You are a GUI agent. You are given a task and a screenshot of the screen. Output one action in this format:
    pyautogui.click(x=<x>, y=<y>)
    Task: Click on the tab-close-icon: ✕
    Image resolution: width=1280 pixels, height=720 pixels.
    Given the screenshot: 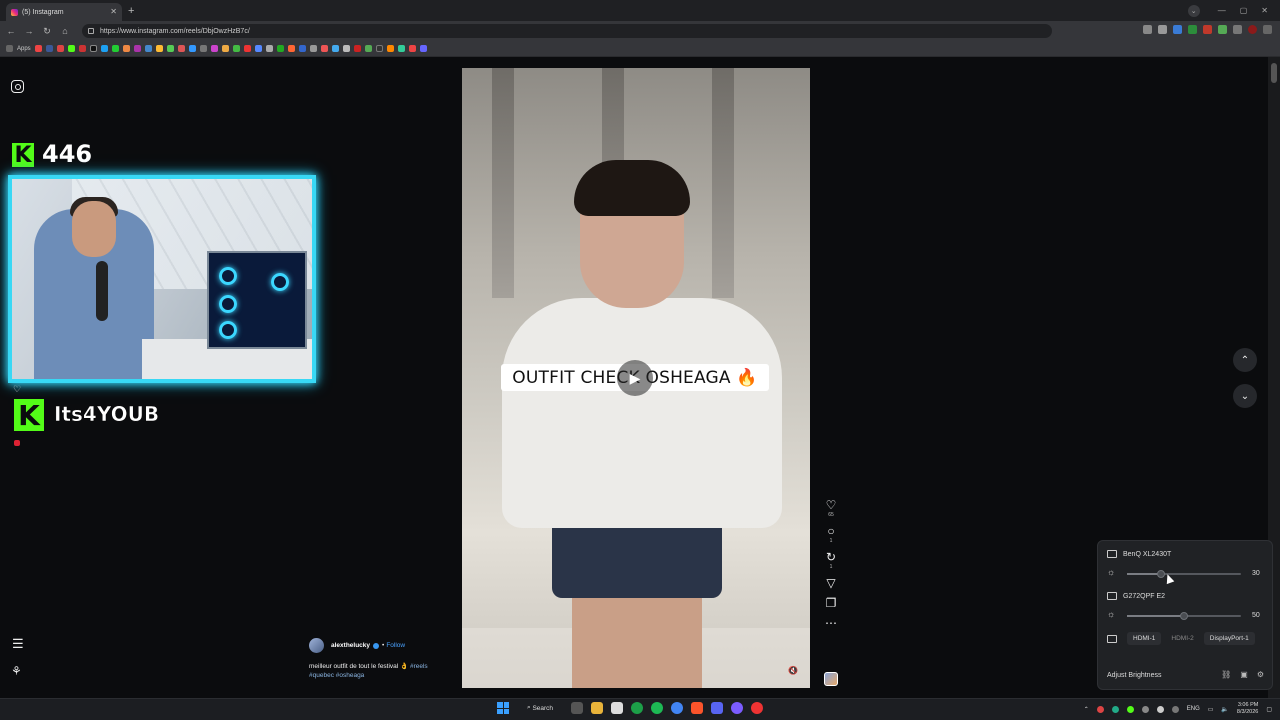 What is the action you would take?
    pyautogui.click(x=113, y=11)
    